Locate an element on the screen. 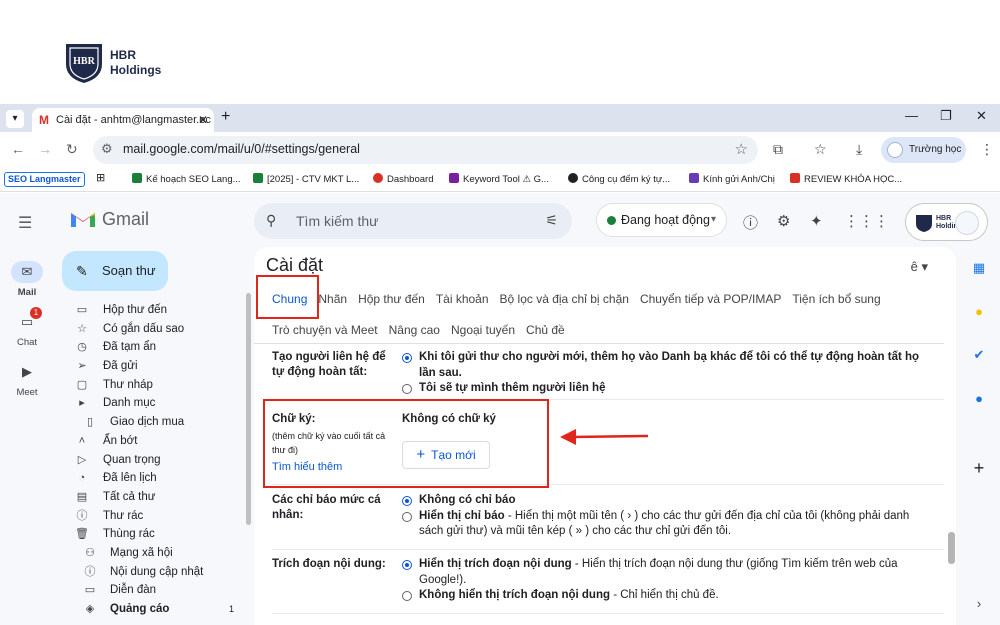  nav-item-label: Thư nháp is located at coordinates (128, 384).